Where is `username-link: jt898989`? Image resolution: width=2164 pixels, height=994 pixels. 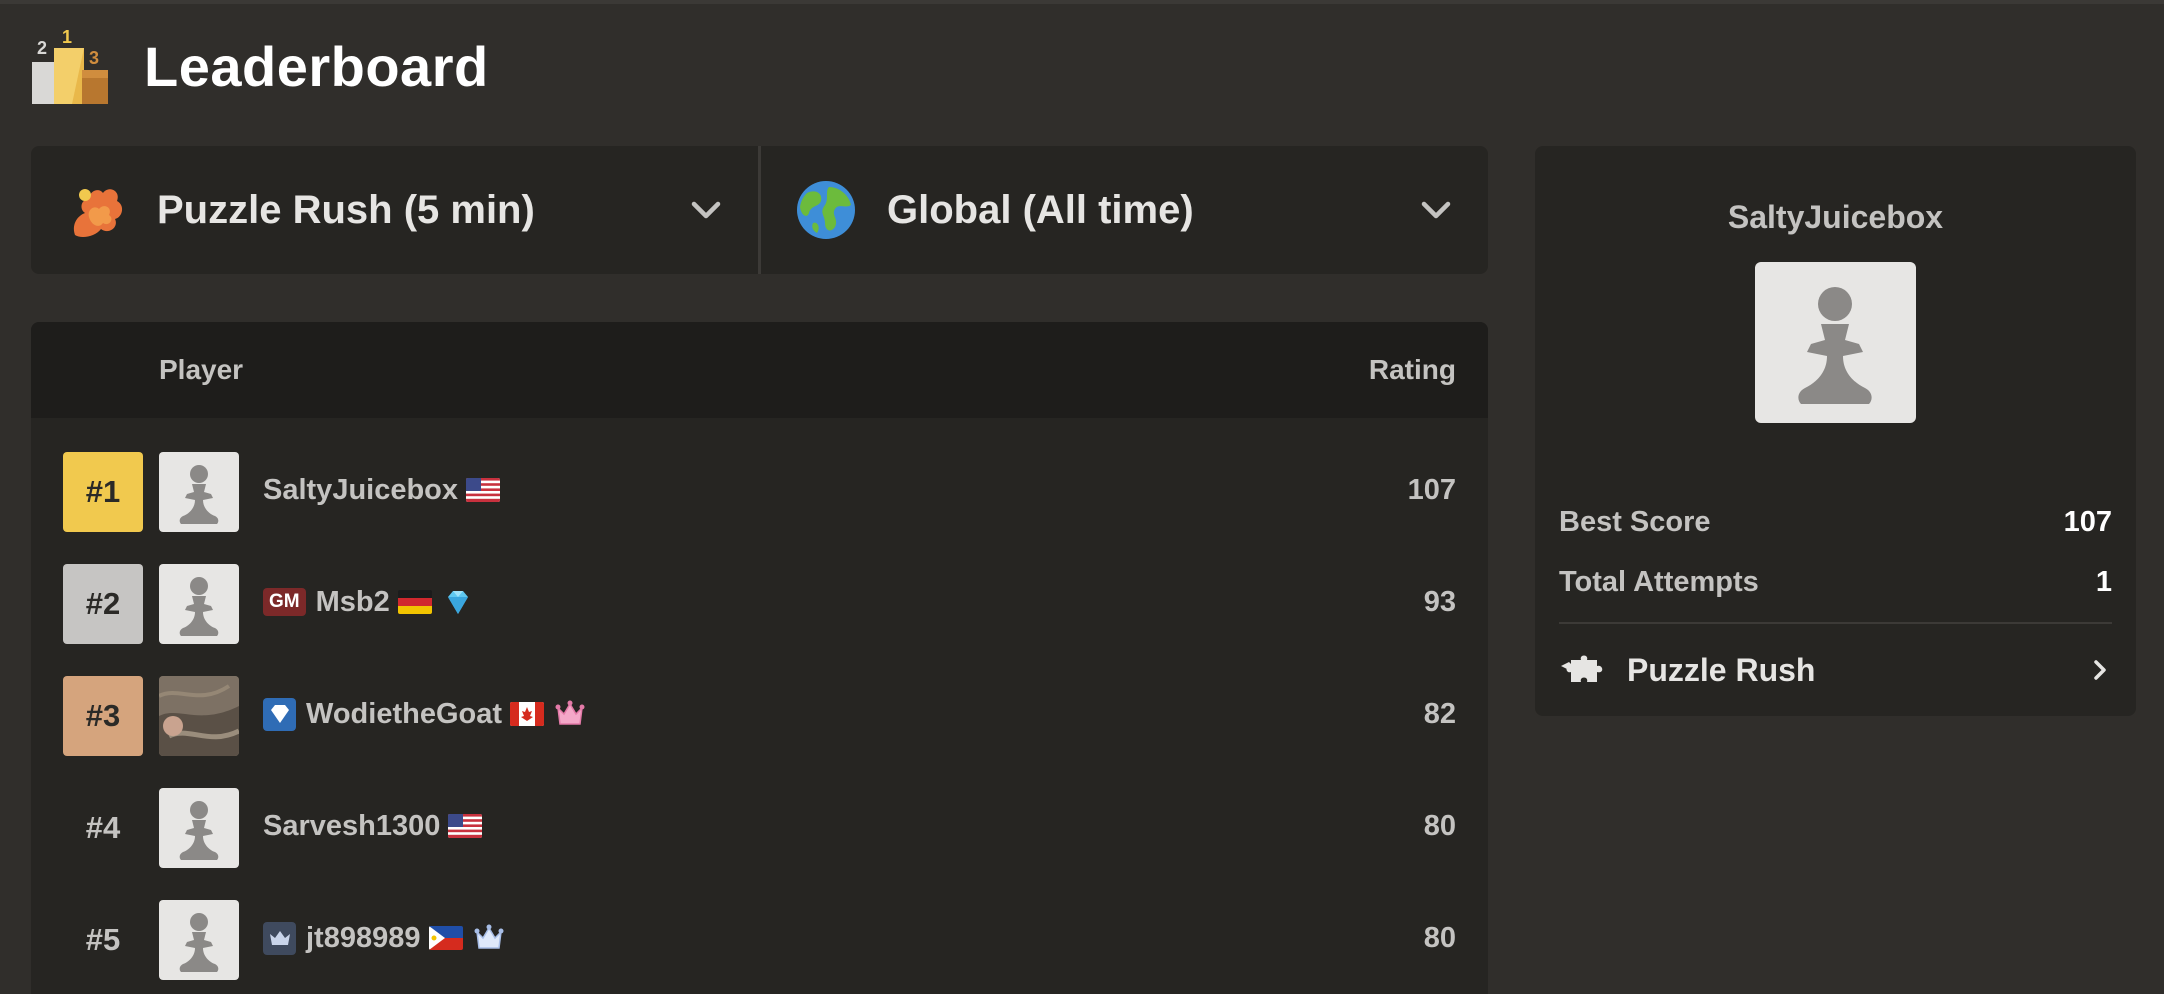 username-link: jt898989 is located at coordinates (363, 938).